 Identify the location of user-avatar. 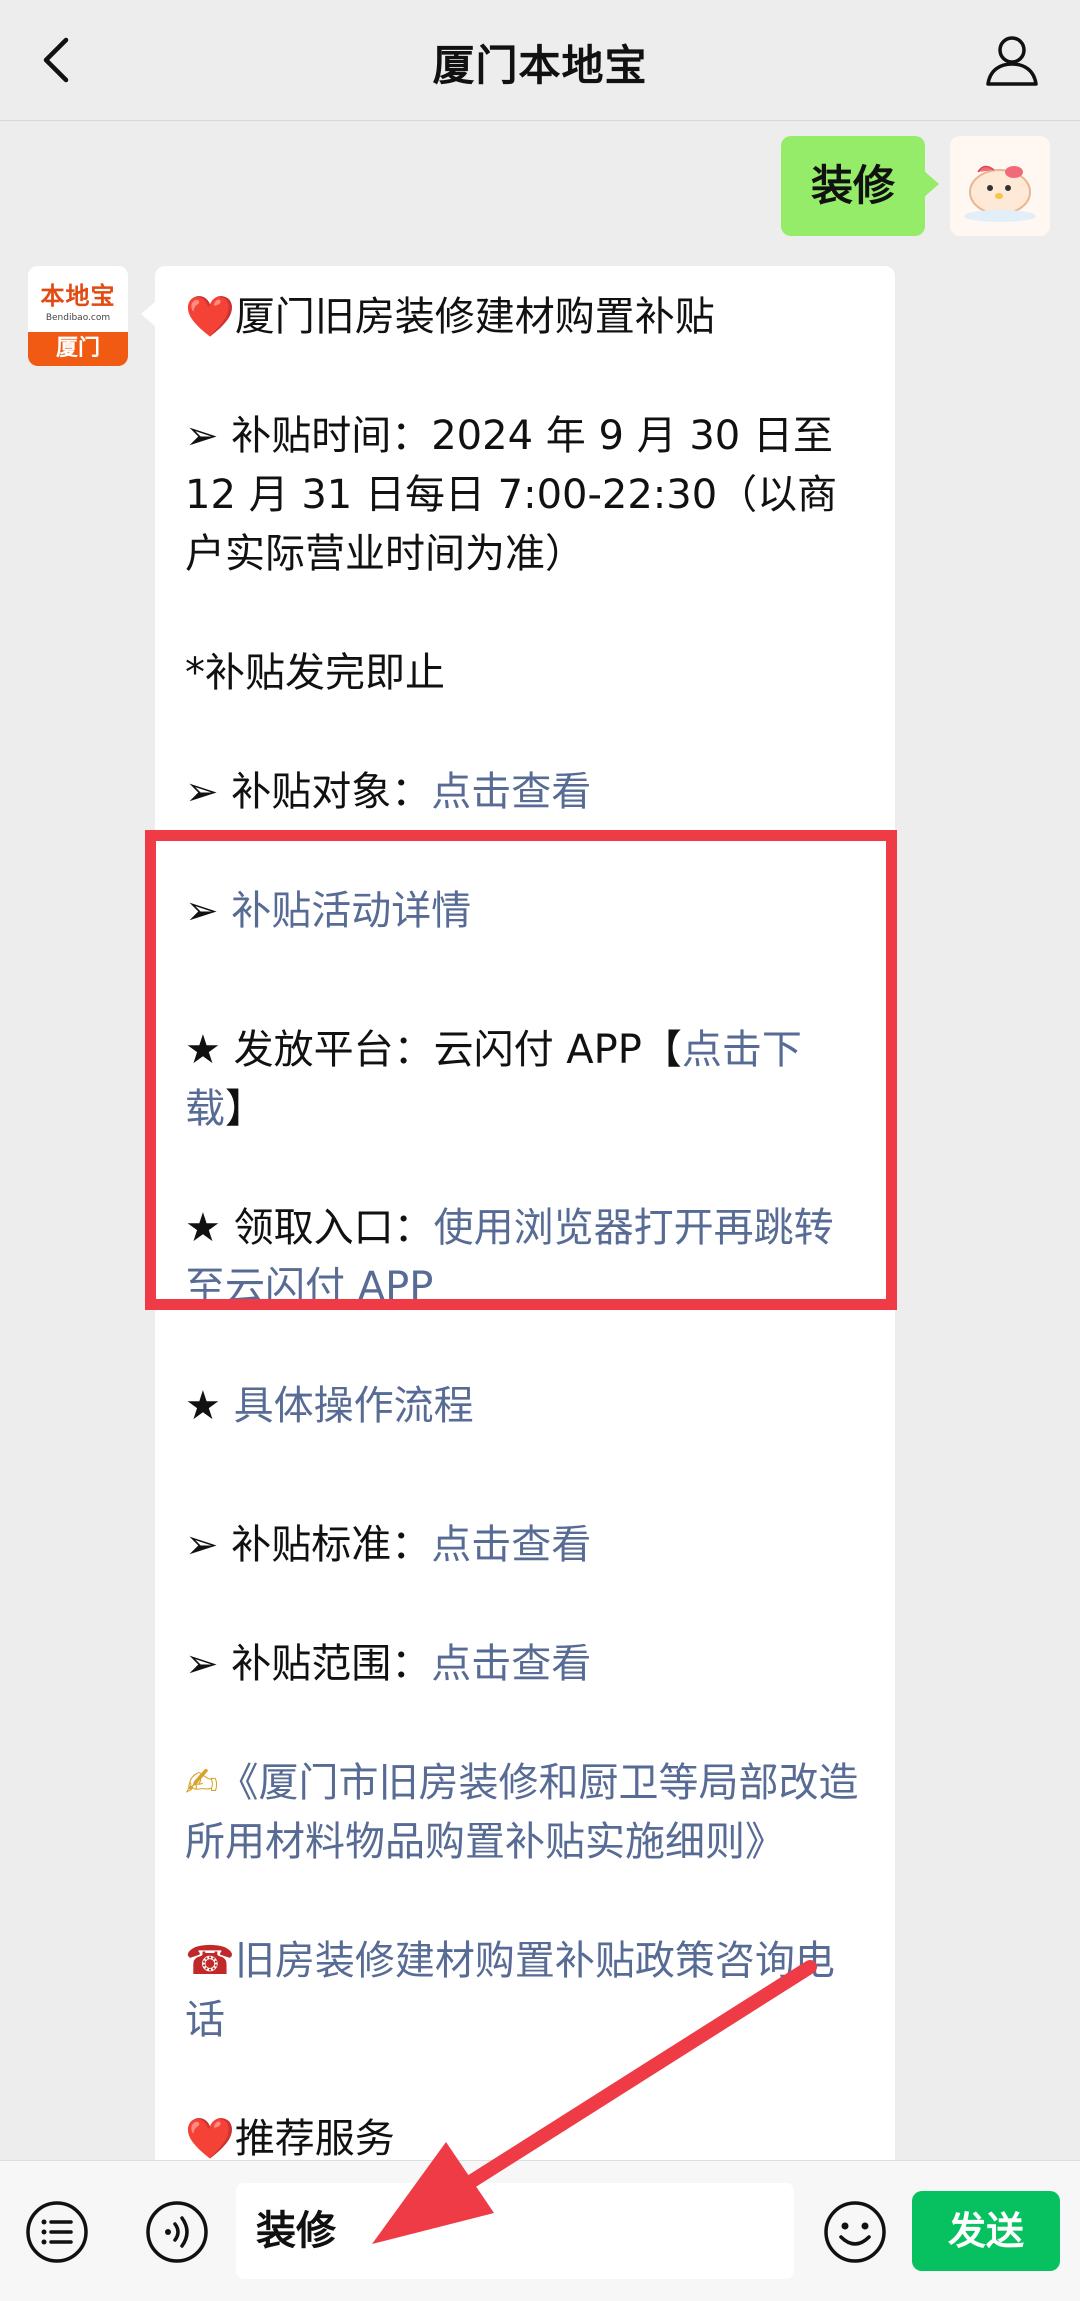
(1000, 186).